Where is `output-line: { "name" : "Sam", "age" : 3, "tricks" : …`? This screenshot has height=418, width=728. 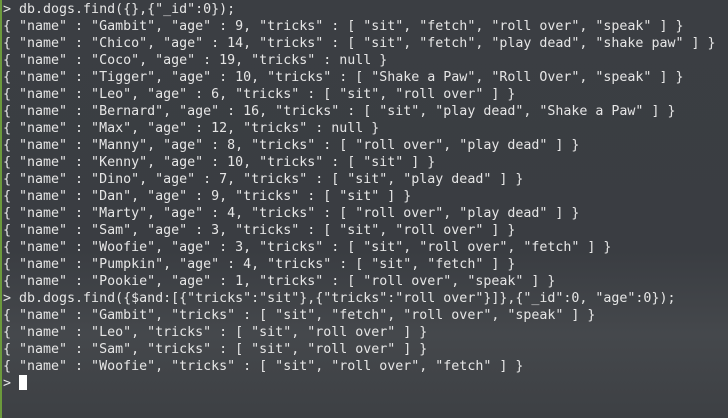
output-line: { "name" : "Sam", "age" : 3, "tricks" : … is located at coordinates (259, 230).